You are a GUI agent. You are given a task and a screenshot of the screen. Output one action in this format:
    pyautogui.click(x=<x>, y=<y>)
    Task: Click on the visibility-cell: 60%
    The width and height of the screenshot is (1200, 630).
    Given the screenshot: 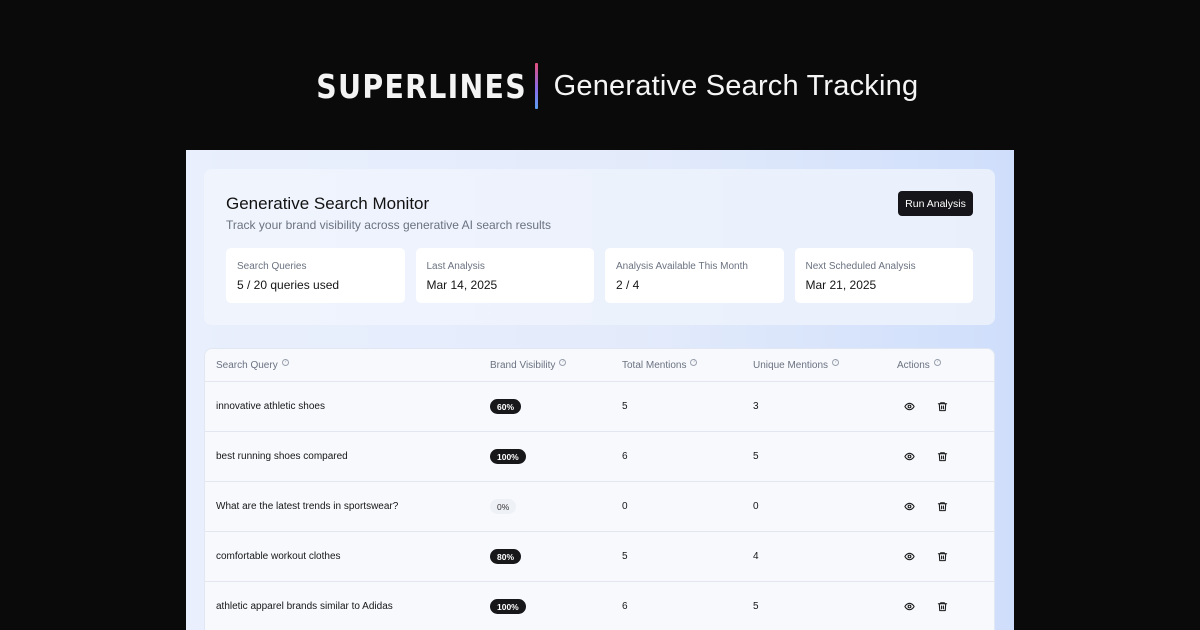 What is the action you would take?
    pyautogui.click(x=506, y=406)
    